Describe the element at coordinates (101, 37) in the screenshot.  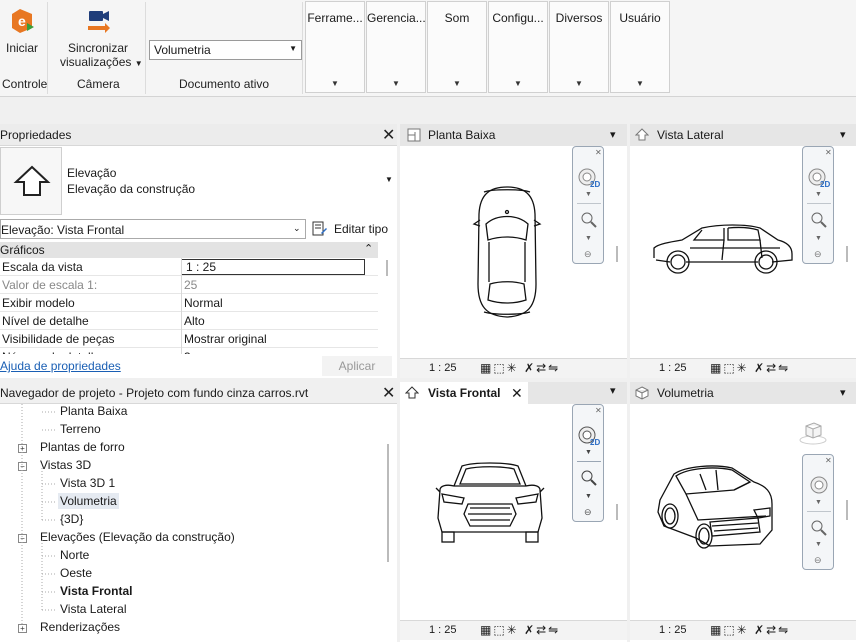
I see `sincronizar-button: Sincronizar visualizações ▼` at that location.